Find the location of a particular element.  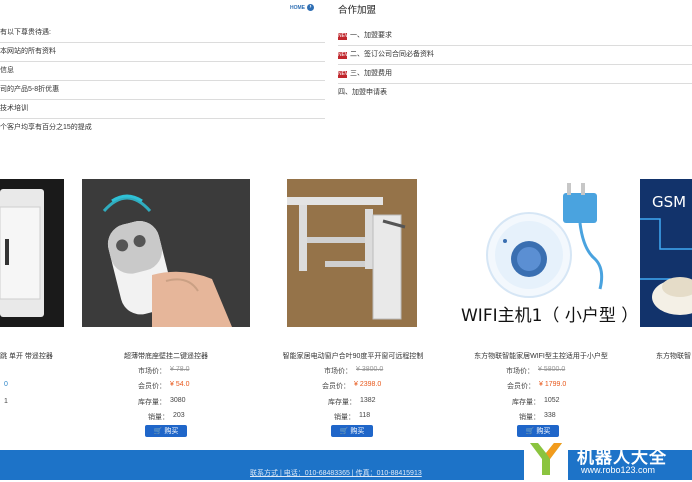

list-item: 信息 is located at coordinates (162, 71).